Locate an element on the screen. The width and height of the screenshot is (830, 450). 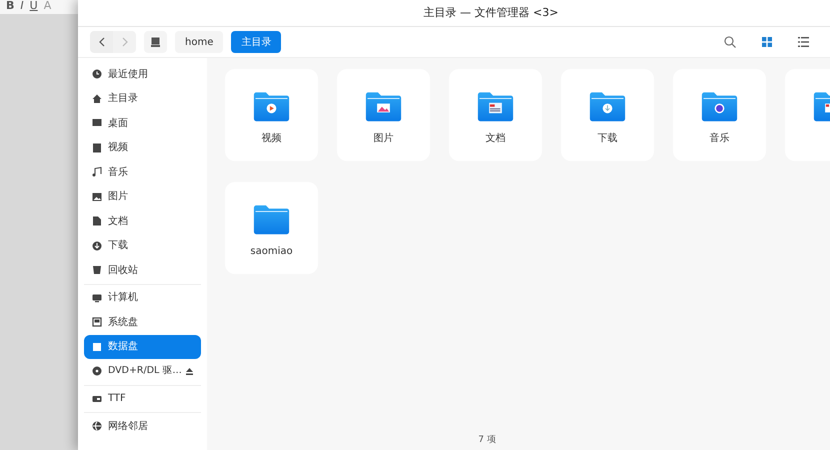
file-card: 音乐 is located at coordinates (719, 115).